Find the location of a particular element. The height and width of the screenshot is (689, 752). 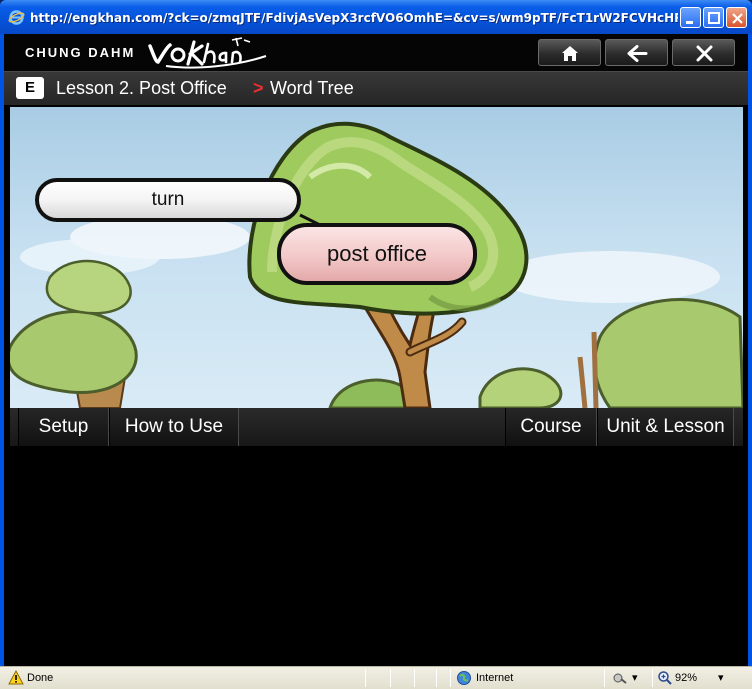

minimize-button is located at coordinates (690, 17).